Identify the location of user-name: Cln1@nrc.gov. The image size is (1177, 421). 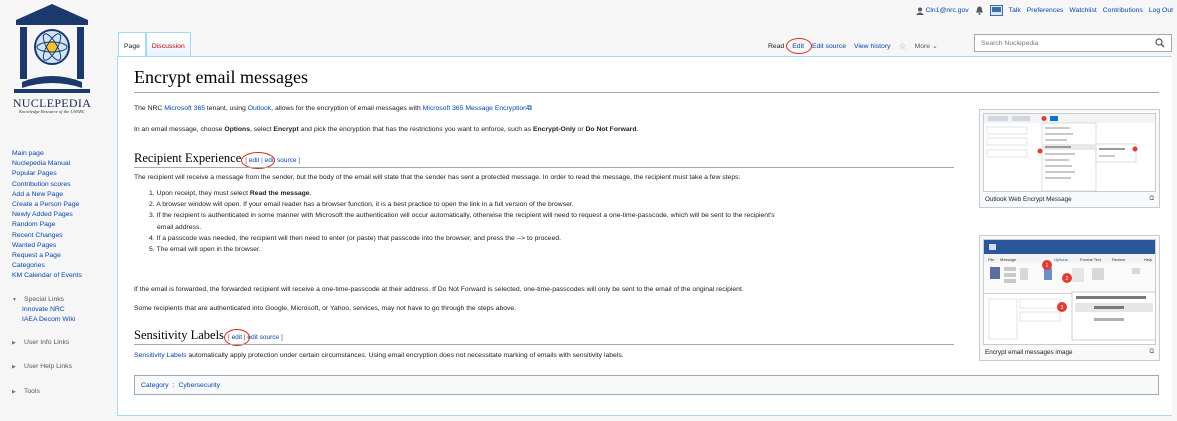
(947, 10).